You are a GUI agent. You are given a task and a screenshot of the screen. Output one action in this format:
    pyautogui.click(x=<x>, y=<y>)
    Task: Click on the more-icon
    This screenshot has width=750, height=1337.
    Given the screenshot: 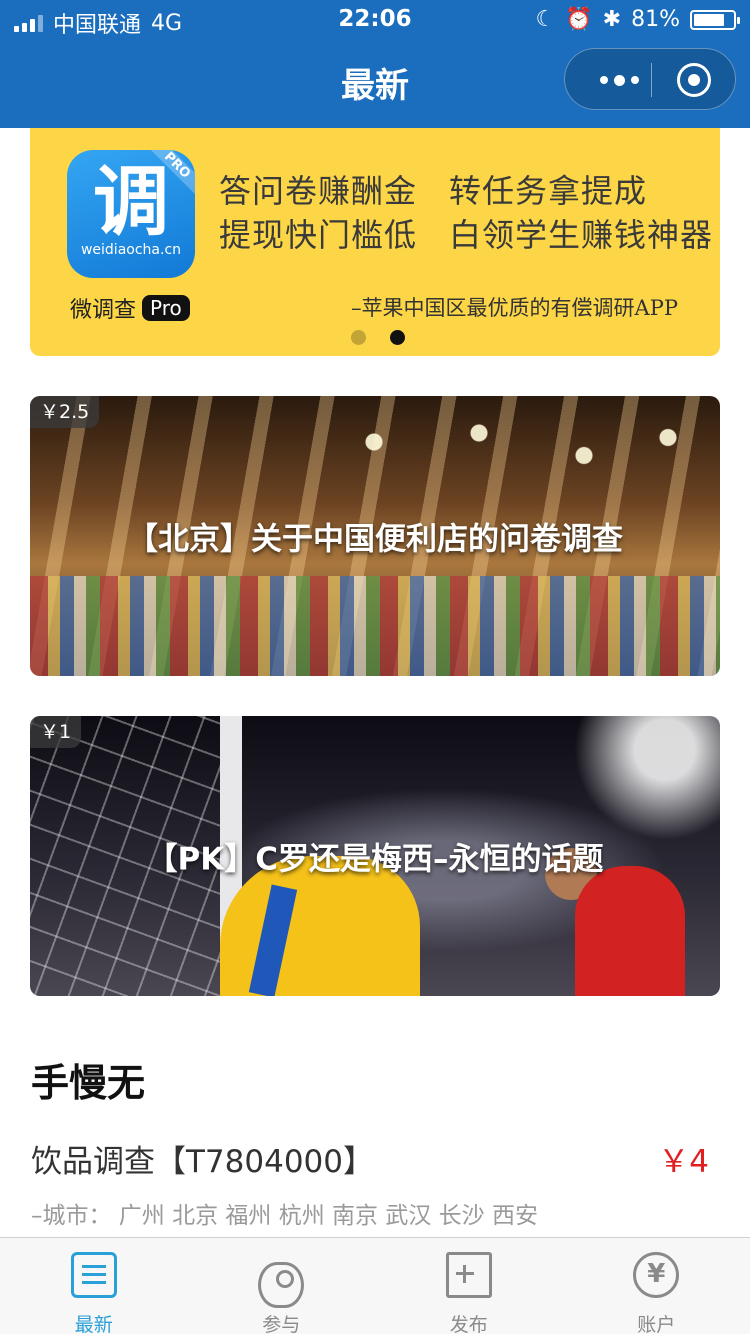 What is the action you would take?
    pyautogui.click(x=619, y=80)
    